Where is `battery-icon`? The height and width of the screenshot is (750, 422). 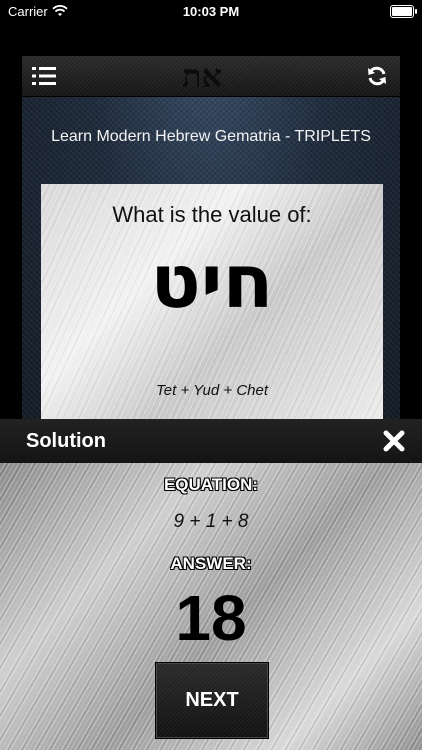 battery-icon is located at coordinates (403, 11).